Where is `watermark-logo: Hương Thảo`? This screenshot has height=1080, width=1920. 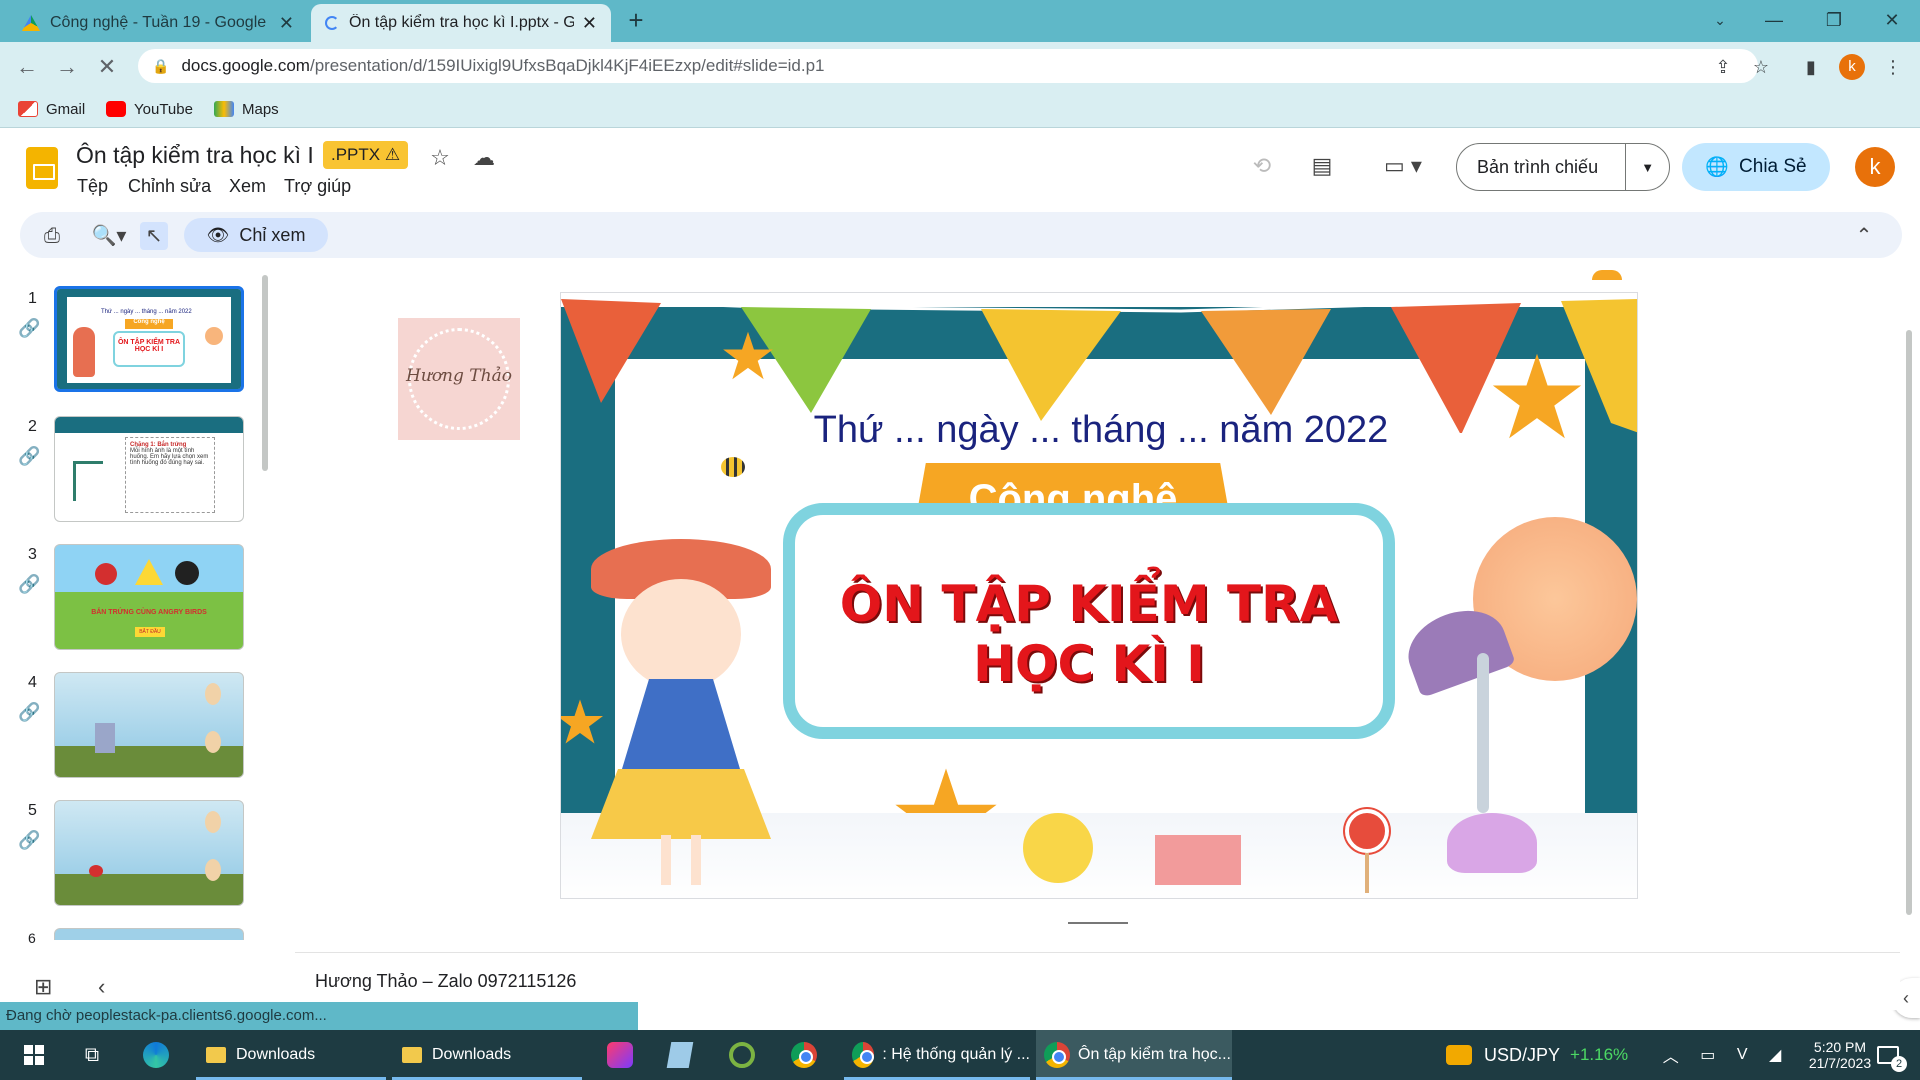 watermark-logo: Hương Thảo is located at coordinates (459, 379).